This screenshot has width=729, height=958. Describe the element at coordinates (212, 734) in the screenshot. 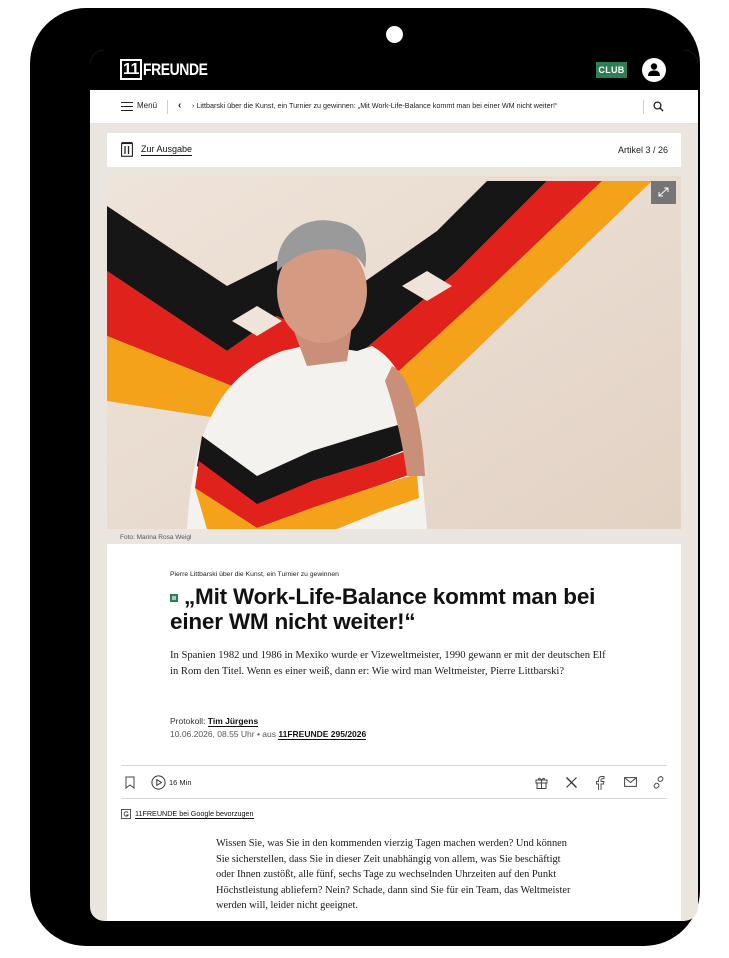

I see `publish-date: 10.06.2026, 08.55 Uhr` at that location.